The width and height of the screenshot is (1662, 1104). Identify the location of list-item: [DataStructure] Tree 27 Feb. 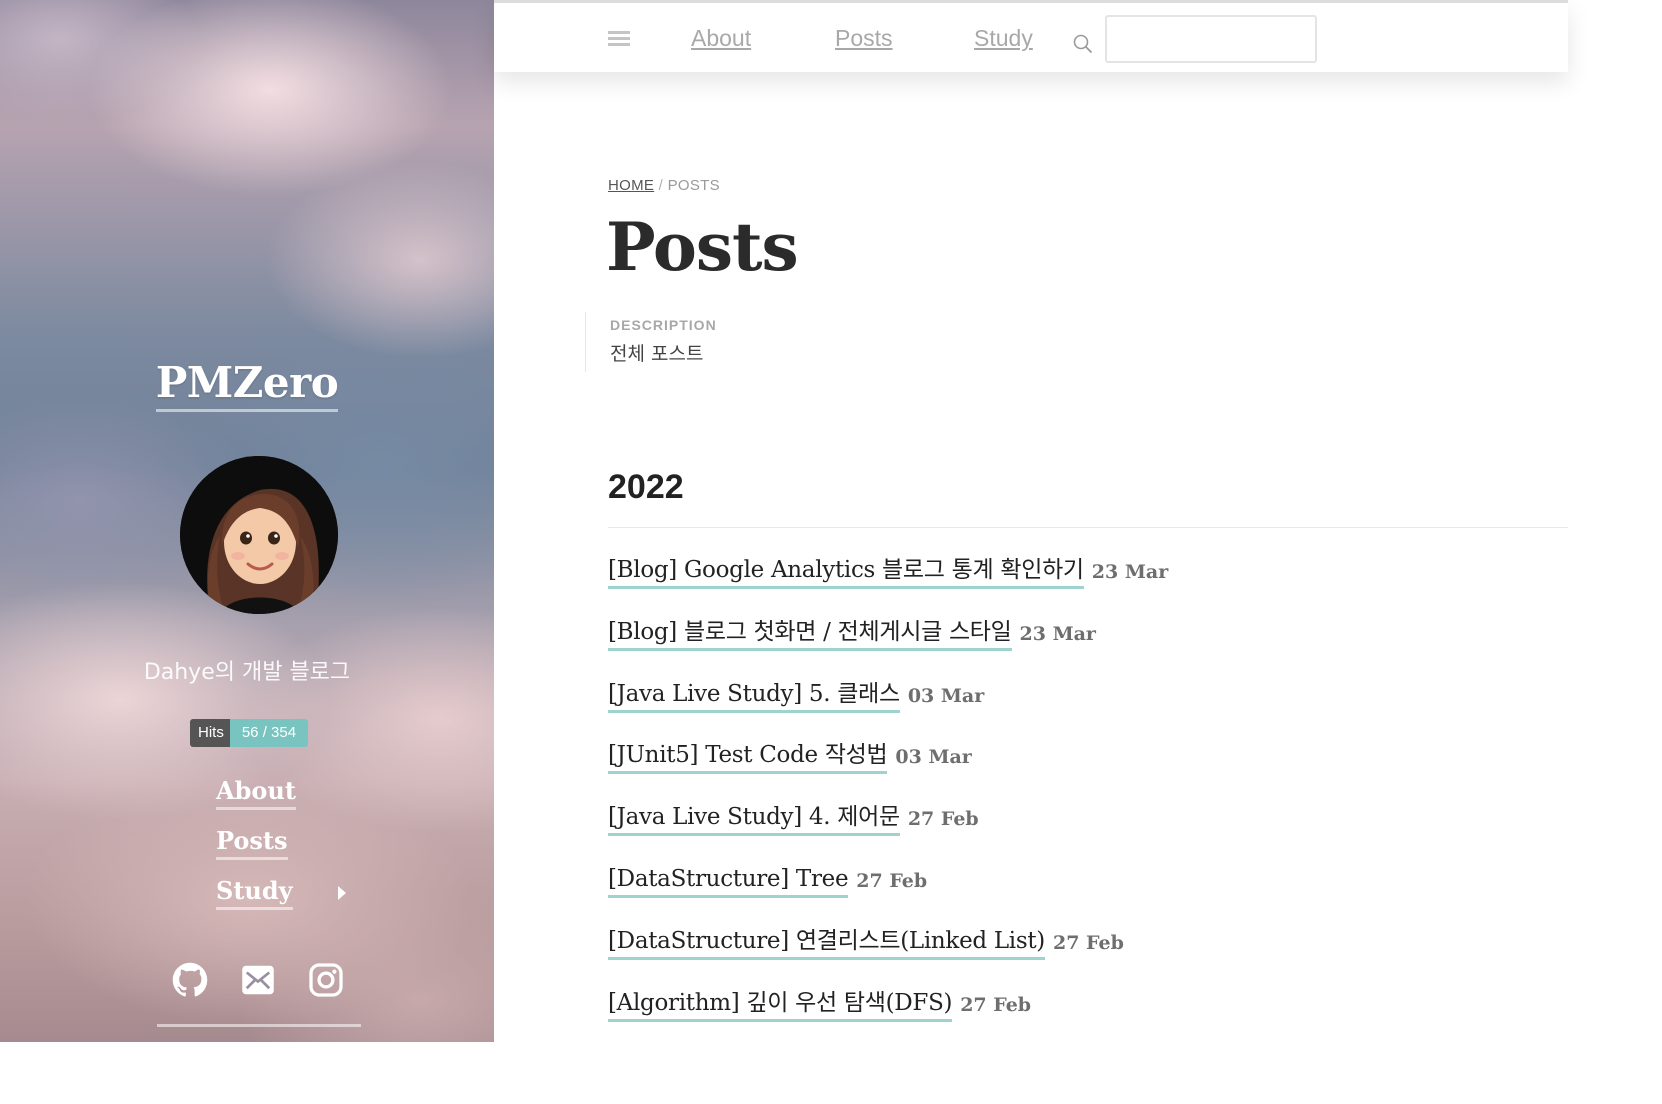
(888, 894).